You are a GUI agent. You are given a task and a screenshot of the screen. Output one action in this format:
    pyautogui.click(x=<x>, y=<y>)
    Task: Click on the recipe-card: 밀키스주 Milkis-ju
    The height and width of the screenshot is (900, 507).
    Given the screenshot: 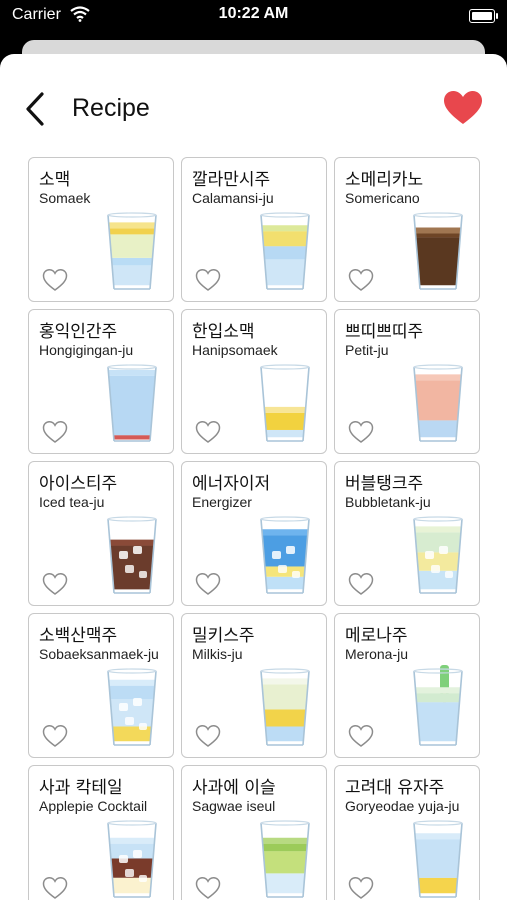 What is the action you would take?
    pyautogui.click(x=254, y=685)
    